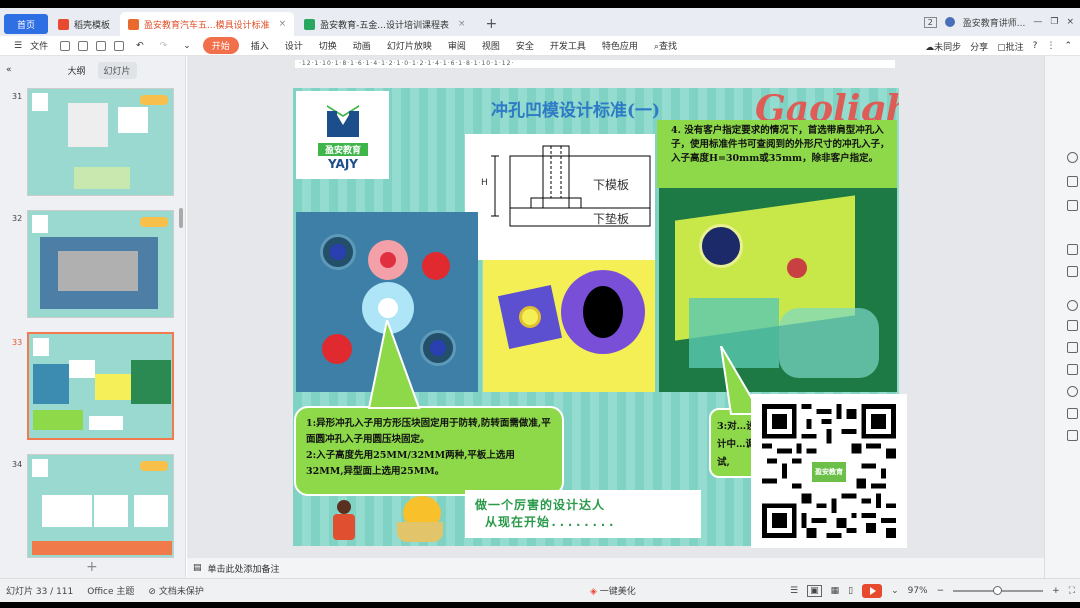 This screenshot has height=608, width=1080. Describe the element at coordinates (175, 590) in the screenshot. I see `protect-status: ⊘ 文档未保护` at that location.